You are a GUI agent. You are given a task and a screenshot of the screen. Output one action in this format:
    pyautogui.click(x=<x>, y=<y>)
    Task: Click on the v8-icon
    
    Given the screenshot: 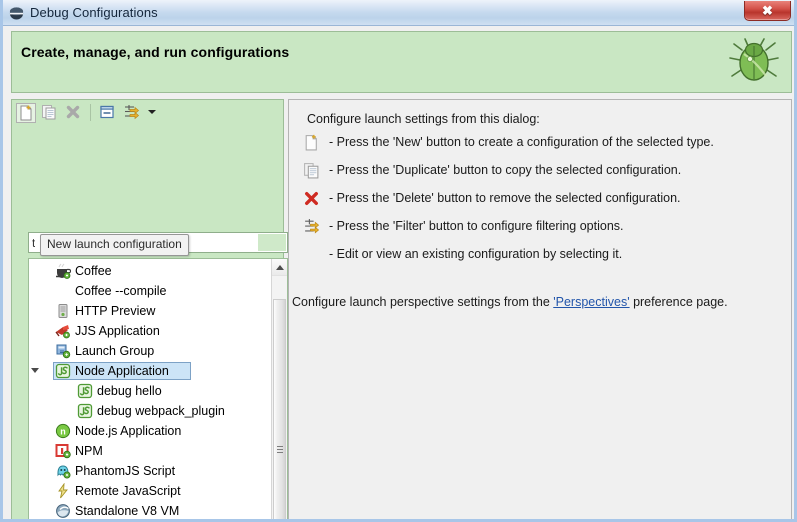 What is the action you would take?
    pyautogui.click(x=63, y=511)
    